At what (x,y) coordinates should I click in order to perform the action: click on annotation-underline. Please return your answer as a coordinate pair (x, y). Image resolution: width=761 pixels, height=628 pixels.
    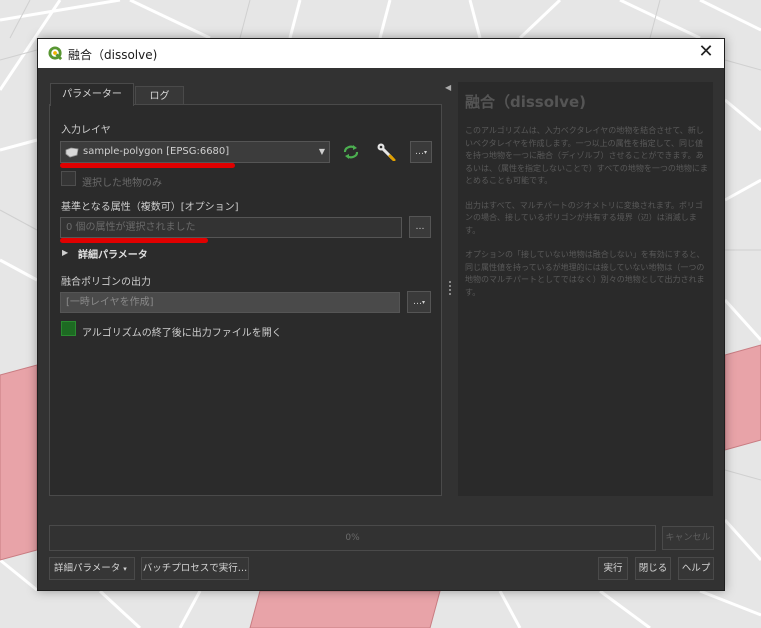
    Looking at the image, I should click on (147, 165).